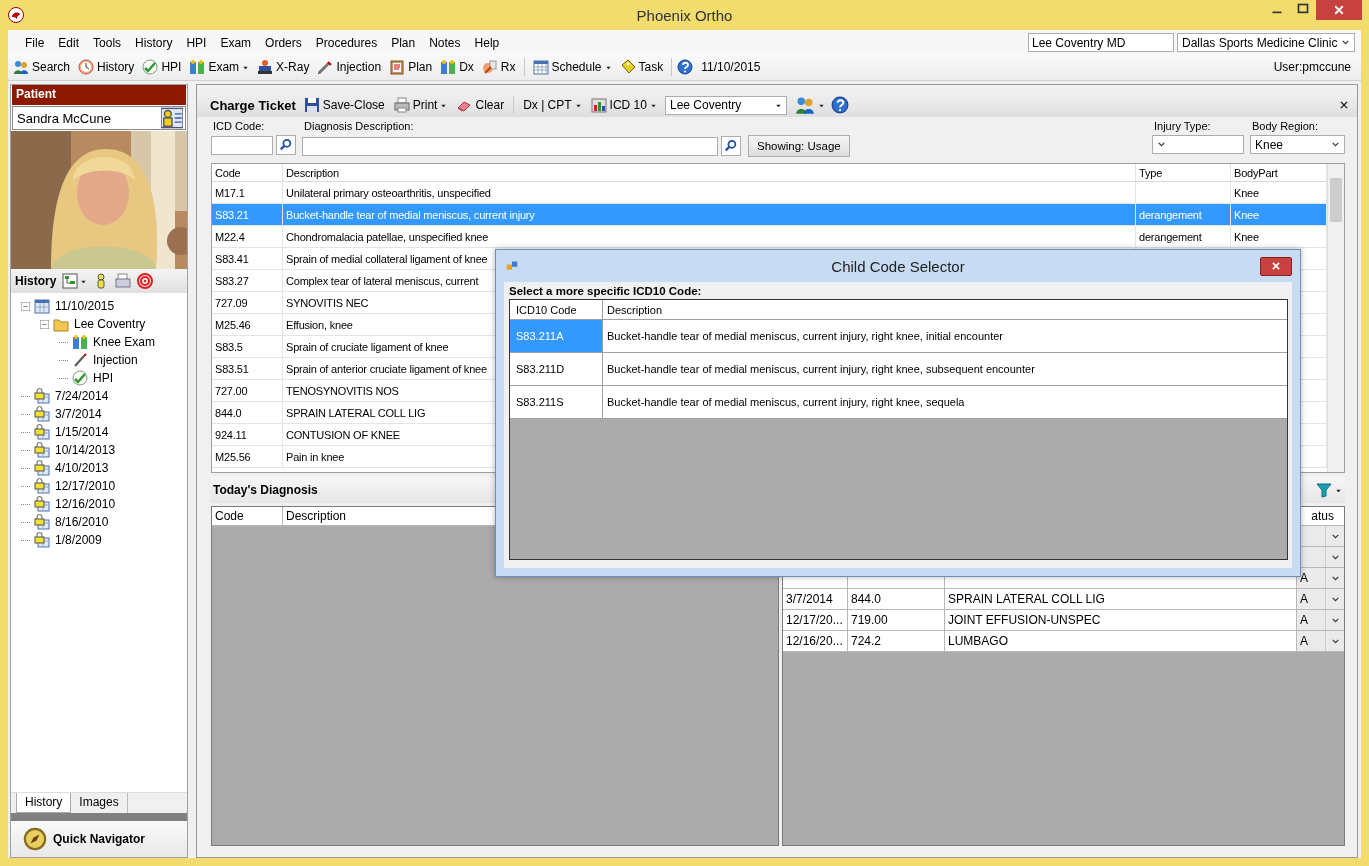 The height and width of the screenshot is (866, 1369). I want to click on tree-item: 11/10/2015, so click(85, 306).